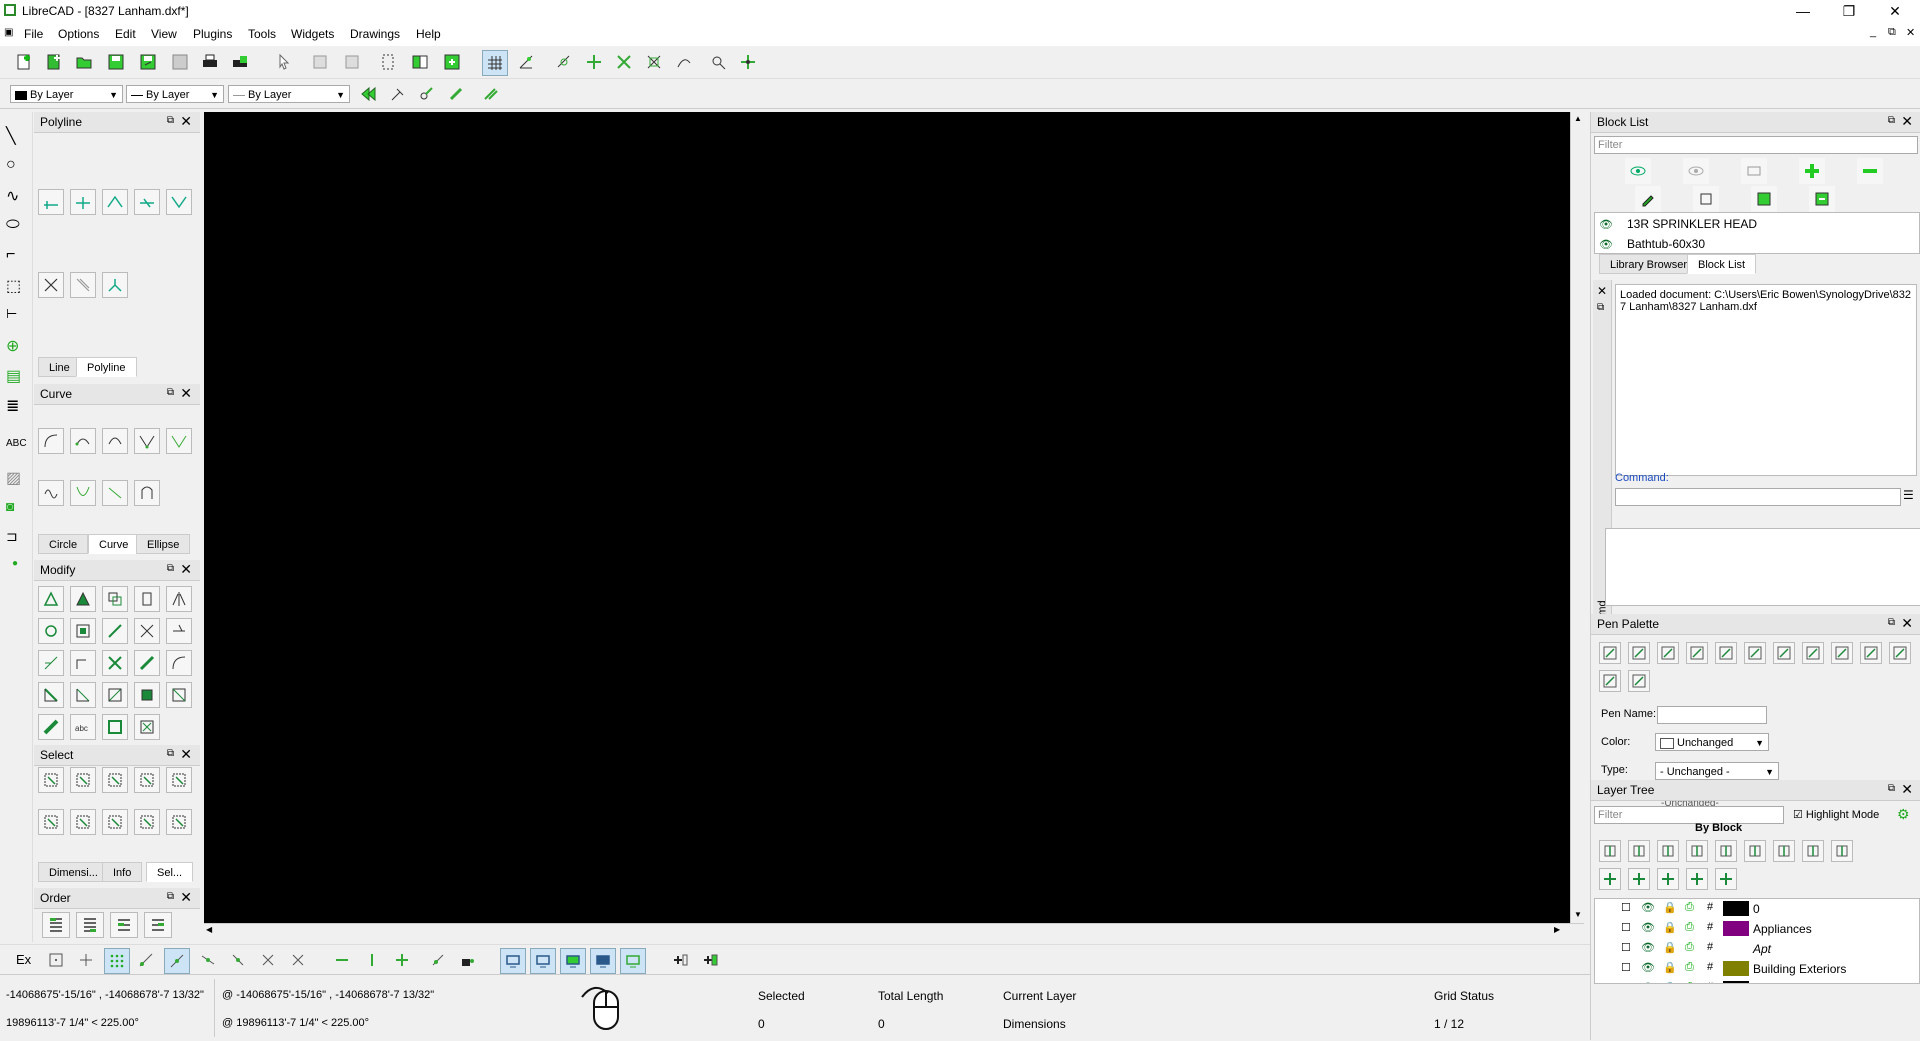 Image resolution: width=1920 pixels, height=1041 pixels. What do you see at coordinates (83, 822) in the screenshot?
I see `select-layer-button` at bounding box center [83, 822].